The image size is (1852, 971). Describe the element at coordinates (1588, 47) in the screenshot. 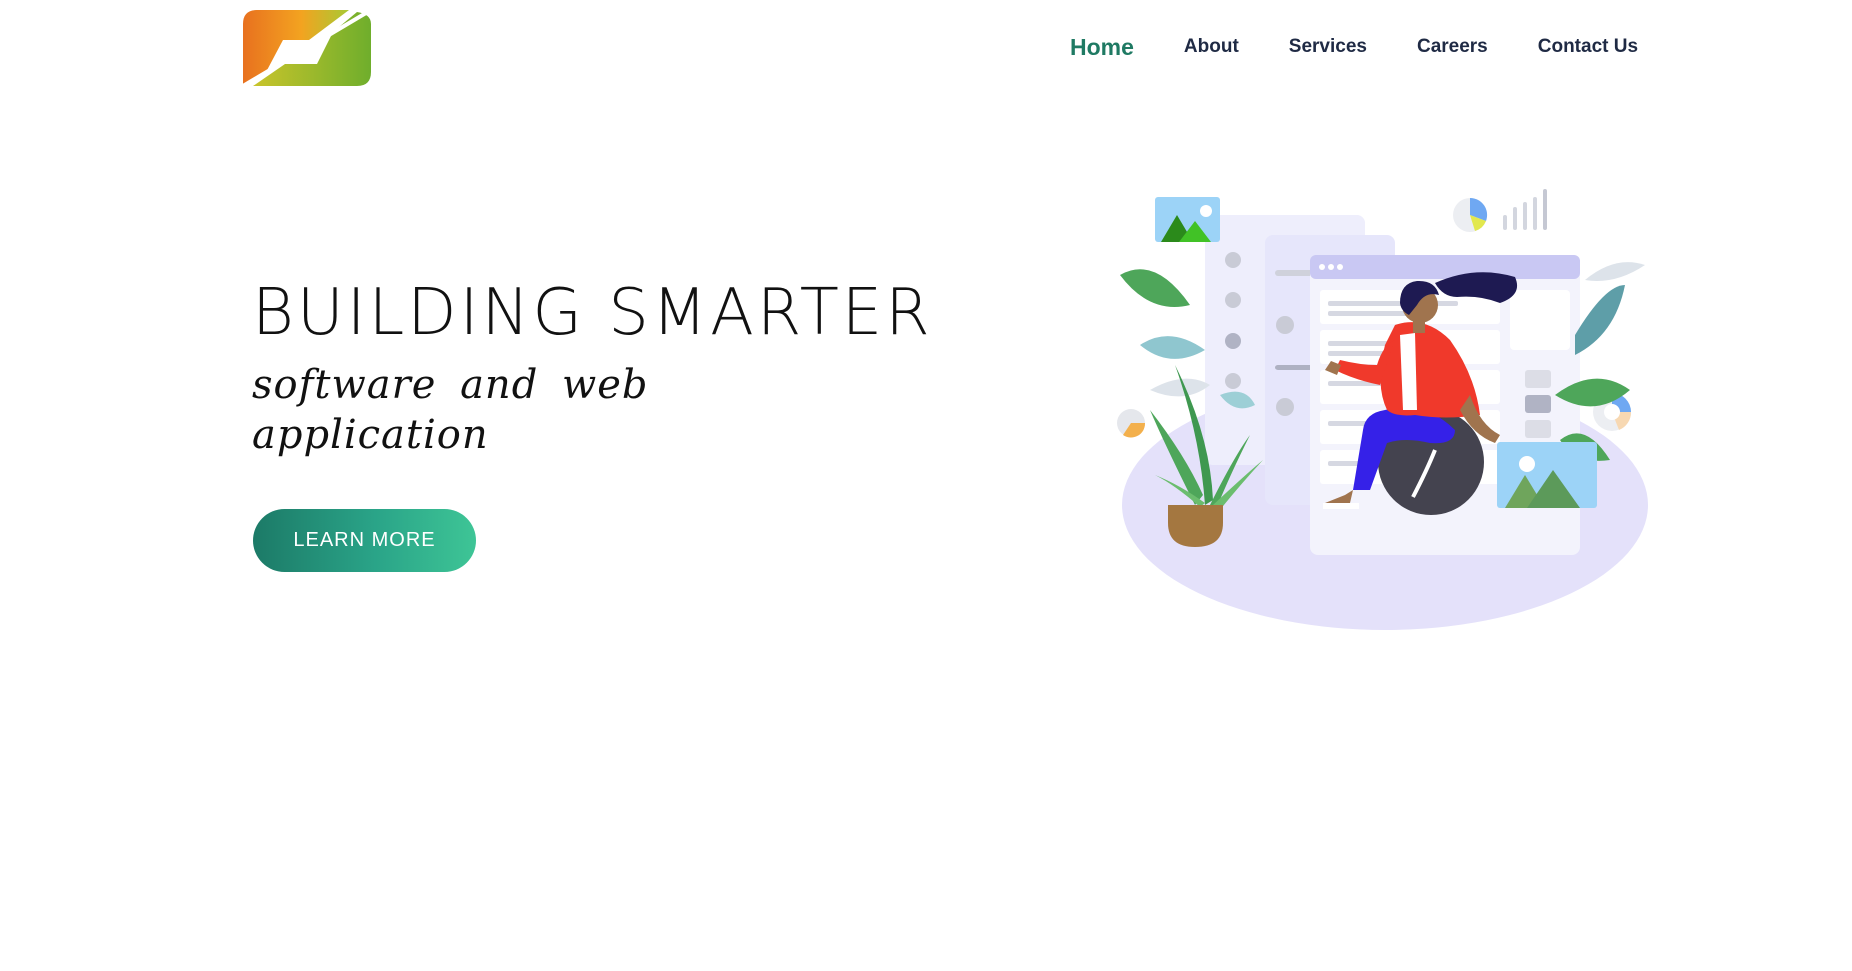

I see `nav-item-contact-us: Contact Us` at that location.